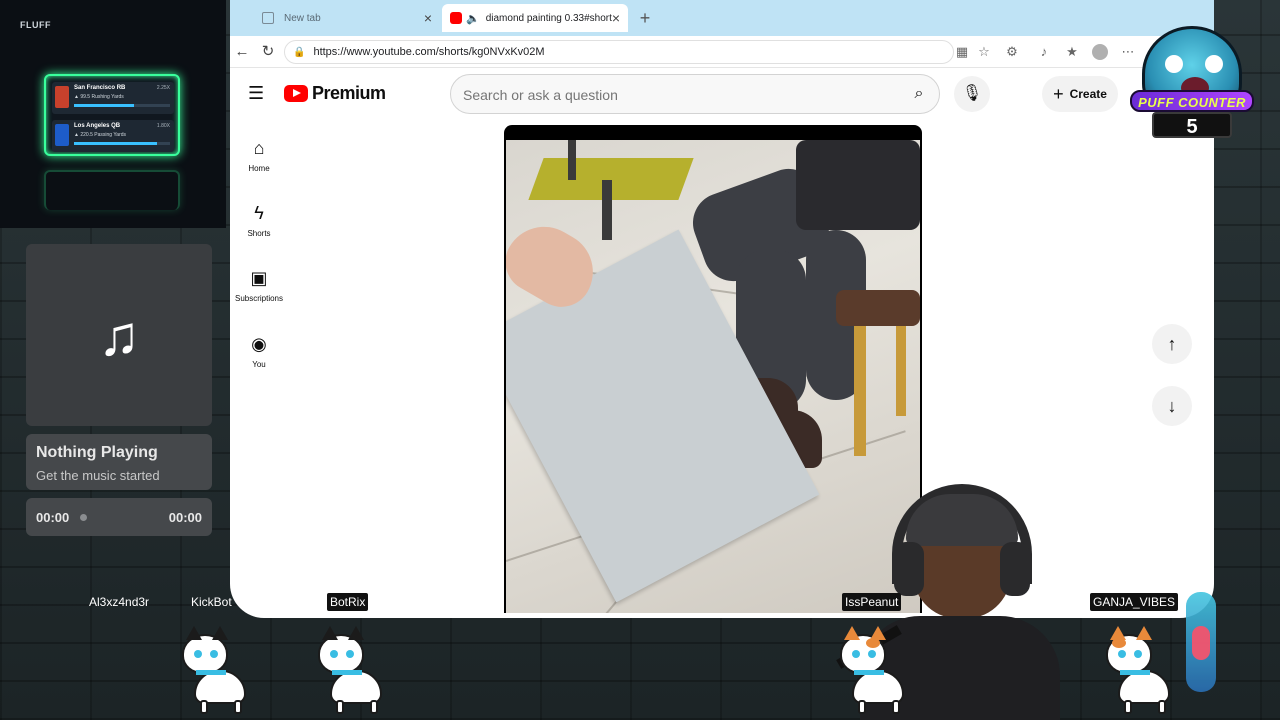 This screenshot has height=720, width=1280. I want to click on plus-icon: +, so click(1058, 93).